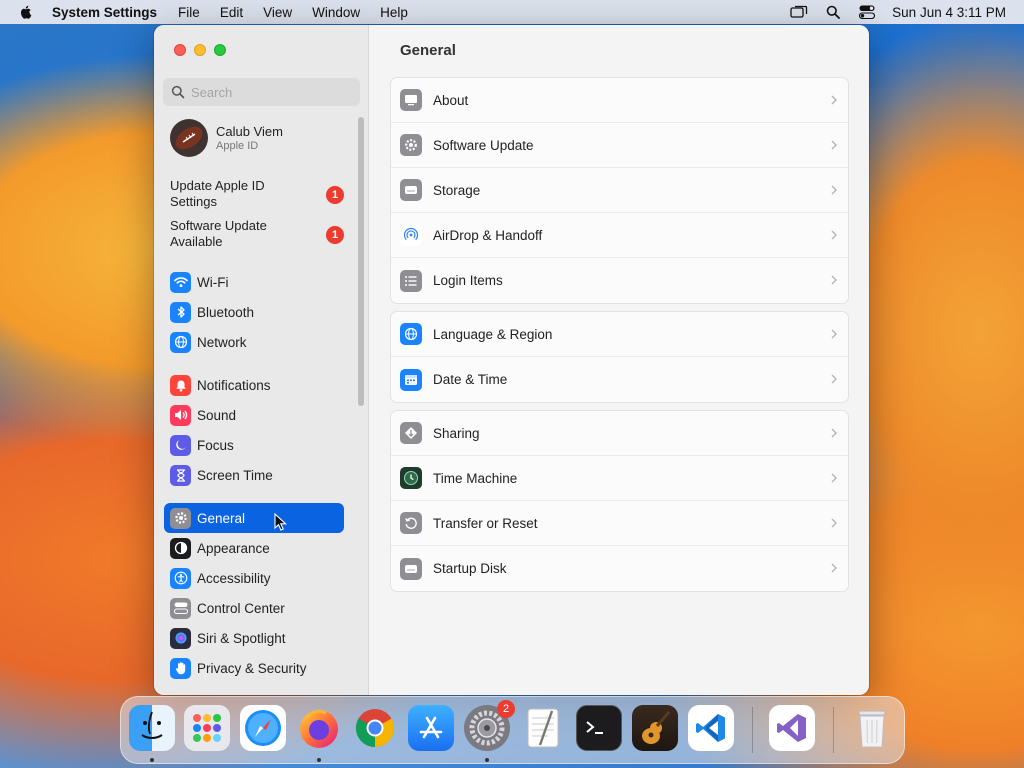  I want to click on notification-badge: 2, so click(506, 709).